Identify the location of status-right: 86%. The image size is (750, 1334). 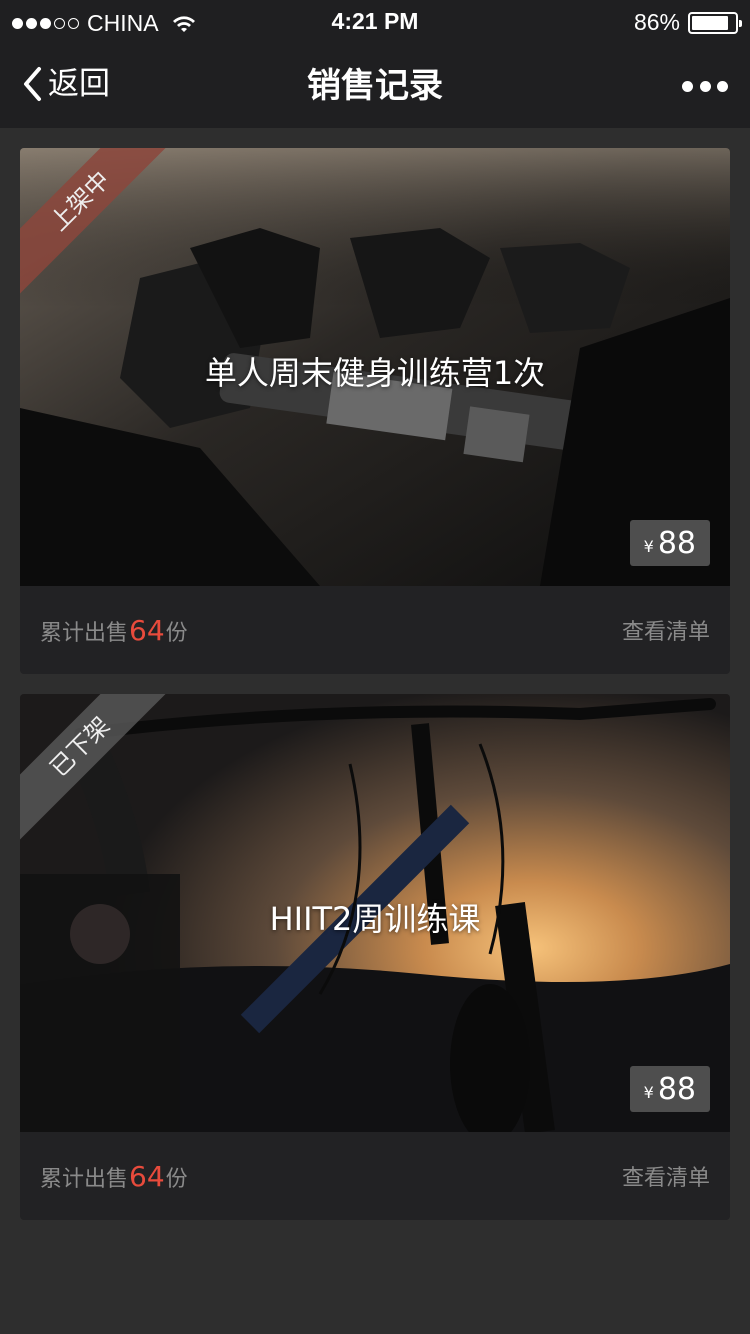
(687, 22).